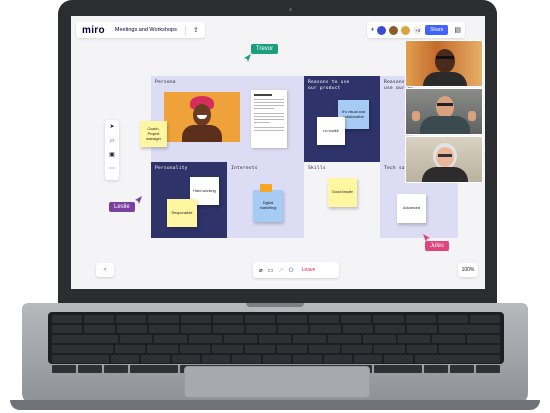 Image resolution: width=550 pixels, height=413 pixels. I want to click on people-icon: ⚇, so click(290, 270).